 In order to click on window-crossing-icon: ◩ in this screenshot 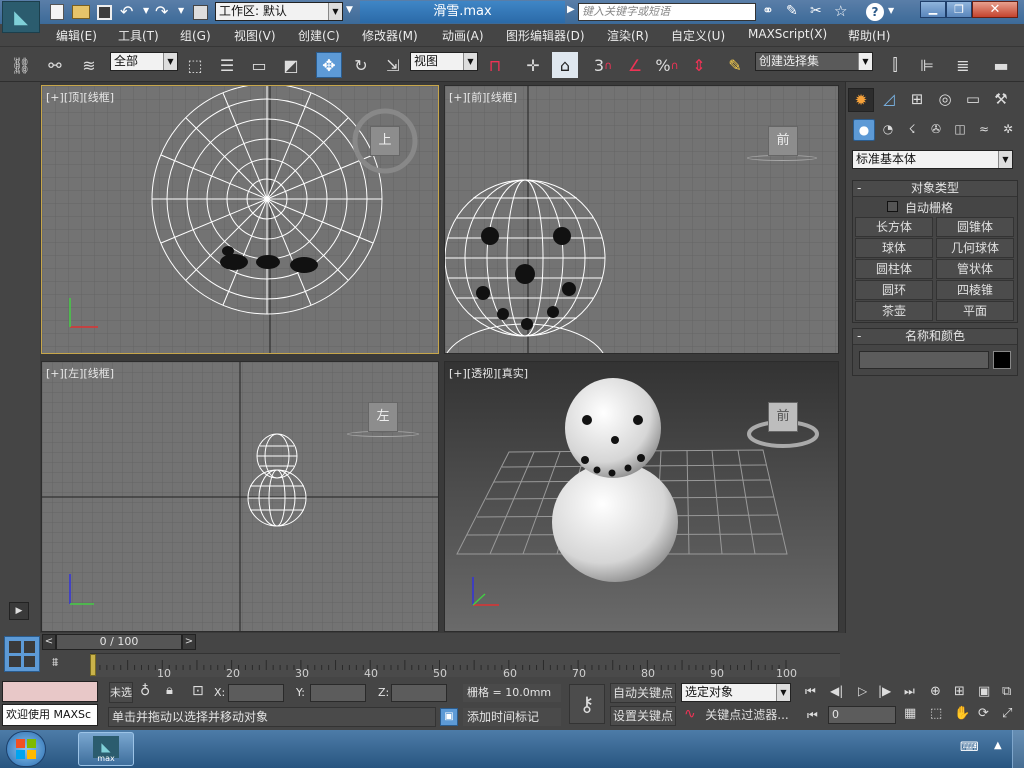, I will do `click(291, 65)`.